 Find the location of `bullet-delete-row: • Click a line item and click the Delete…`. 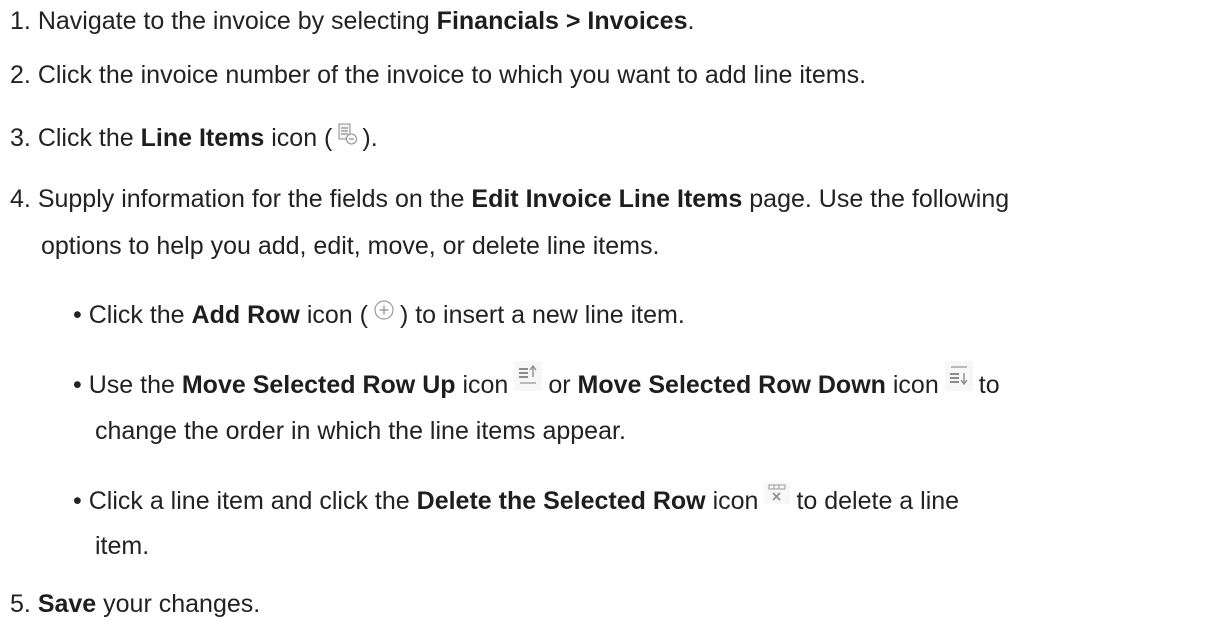

bullet-delete-row: • Click a line item and click the Delete… is located at coordinates (516, 499).